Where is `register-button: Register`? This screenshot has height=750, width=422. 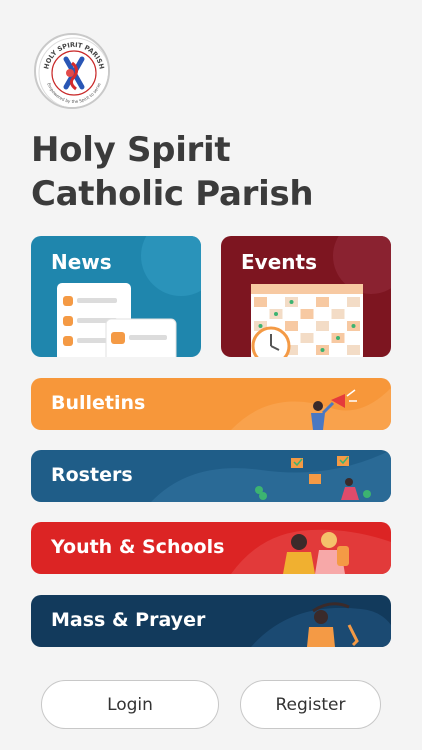 register-button: Register is located at coordinates (310, 704).